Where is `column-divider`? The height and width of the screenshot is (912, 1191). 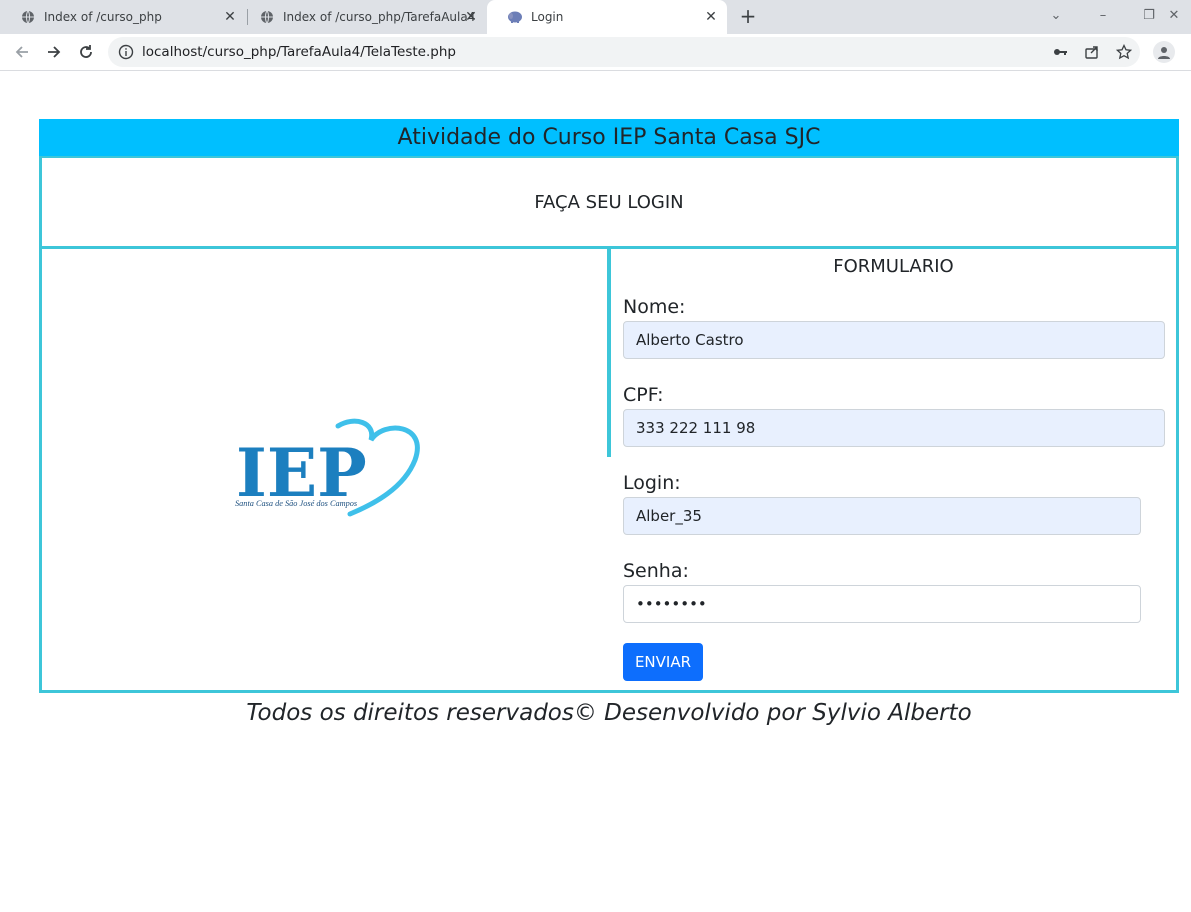 column-divider is located at coordinates (609, 353).